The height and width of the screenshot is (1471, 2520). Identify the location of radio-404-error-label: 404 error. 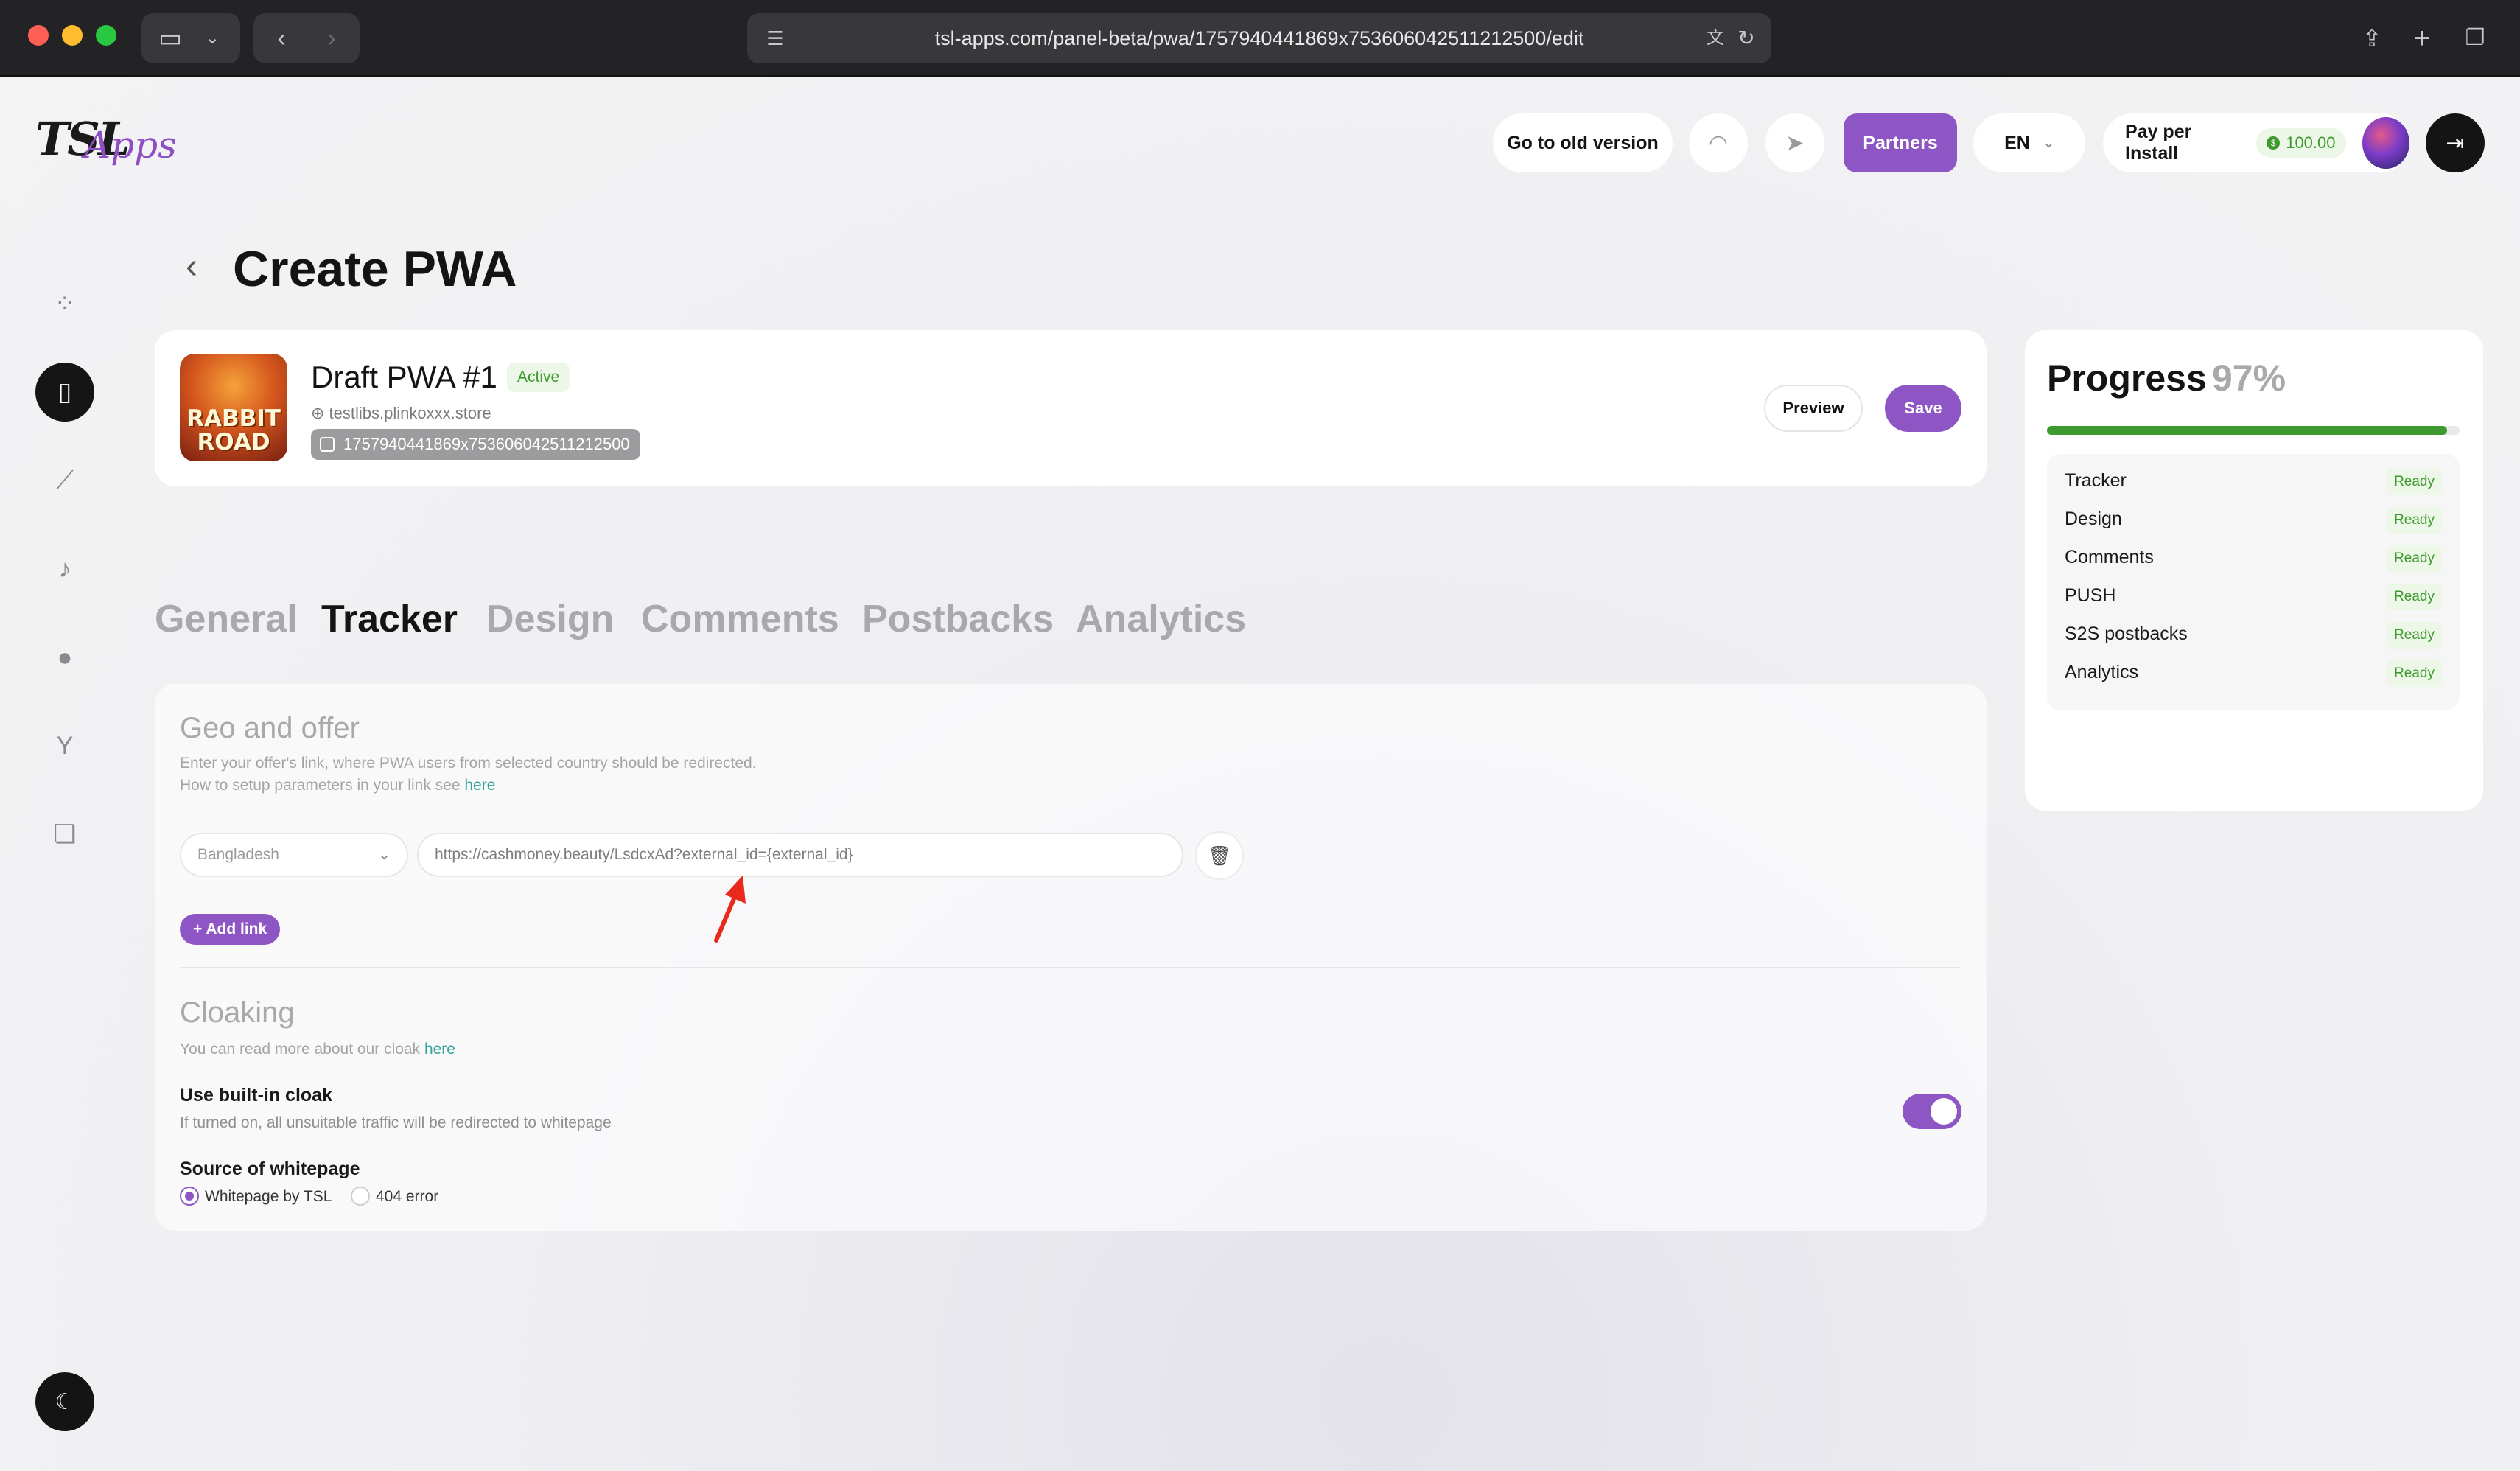
(407, 1197).